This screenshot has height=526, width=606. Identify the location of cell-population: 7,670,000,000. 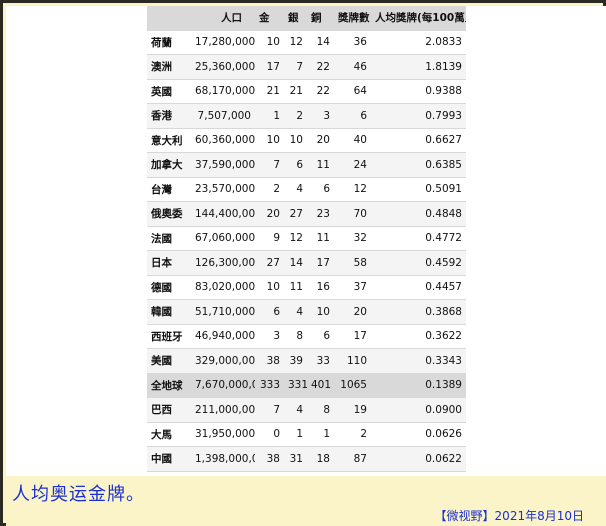
(223, 385).